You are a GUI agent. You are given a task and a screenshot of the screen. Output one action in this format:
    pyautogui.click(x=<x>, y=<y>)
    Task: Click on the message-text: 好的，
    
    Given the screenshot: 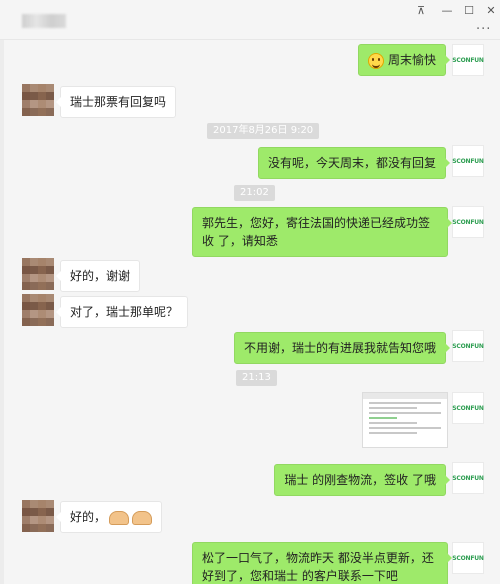 What is the action you would take?
    pyautogui.click(x=88, y=517)
    